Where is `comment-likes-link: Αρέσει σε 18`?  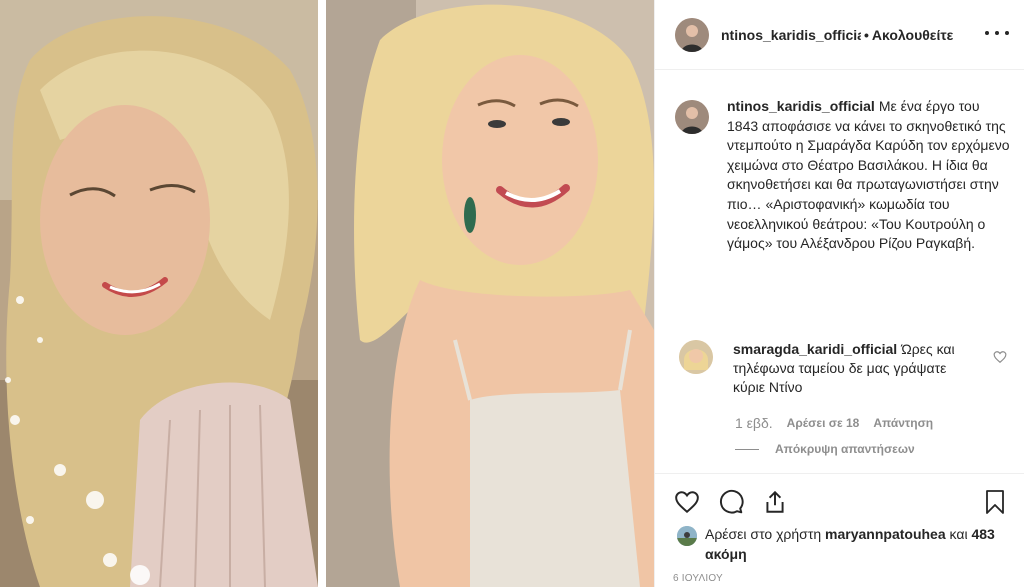 comment-likes-link: Αρέσει σε 18 is located at coordinates (823, 423).